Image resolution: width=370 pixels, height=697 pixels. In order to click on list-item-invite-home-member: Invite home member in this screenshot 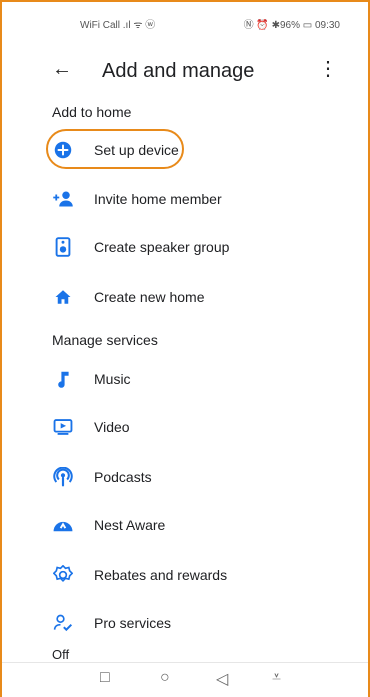, I will do `click(200, 199)`.